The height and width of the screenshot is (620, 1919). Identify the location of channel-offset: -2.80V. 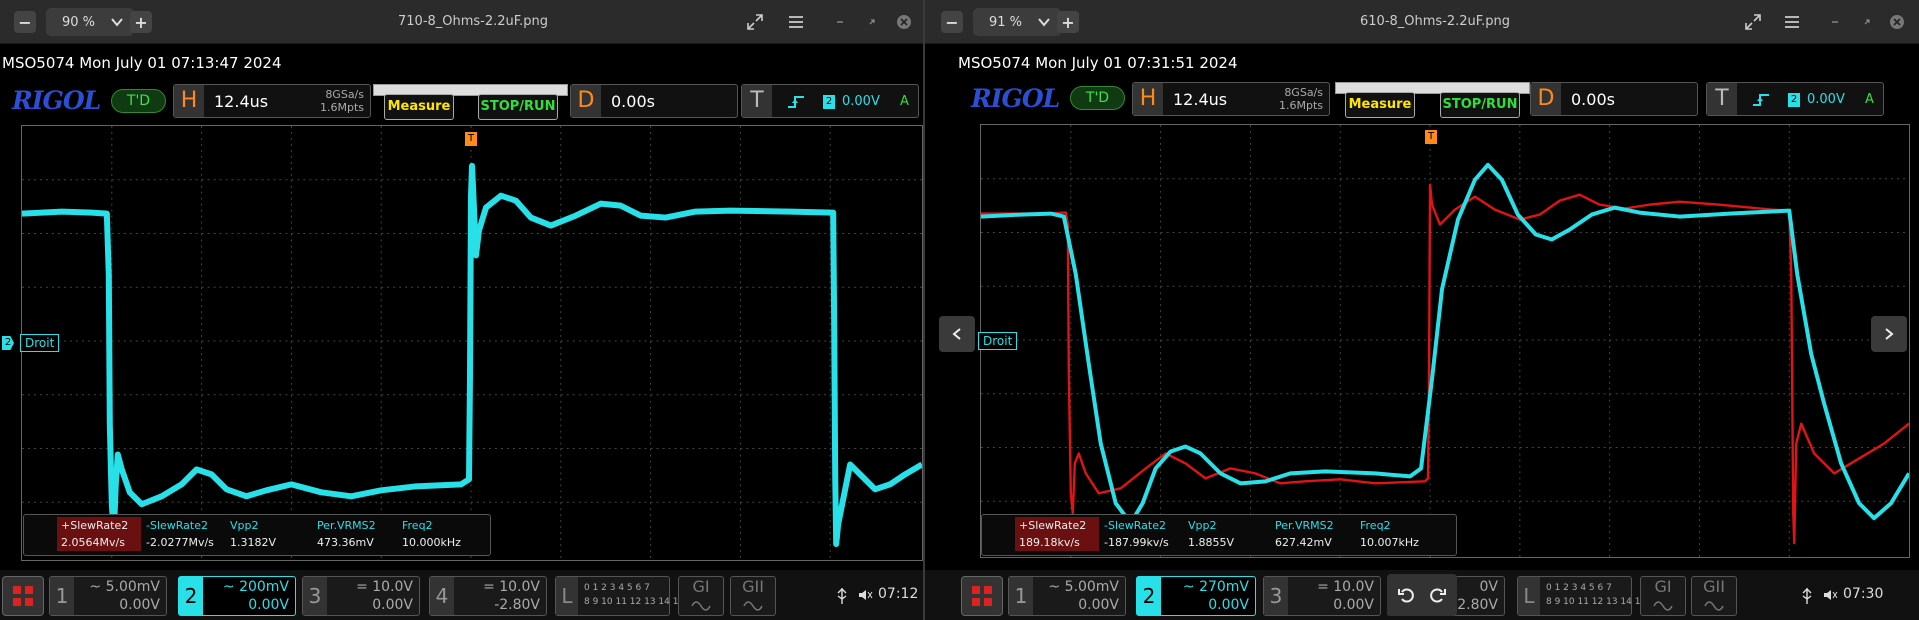
(1475, 605).